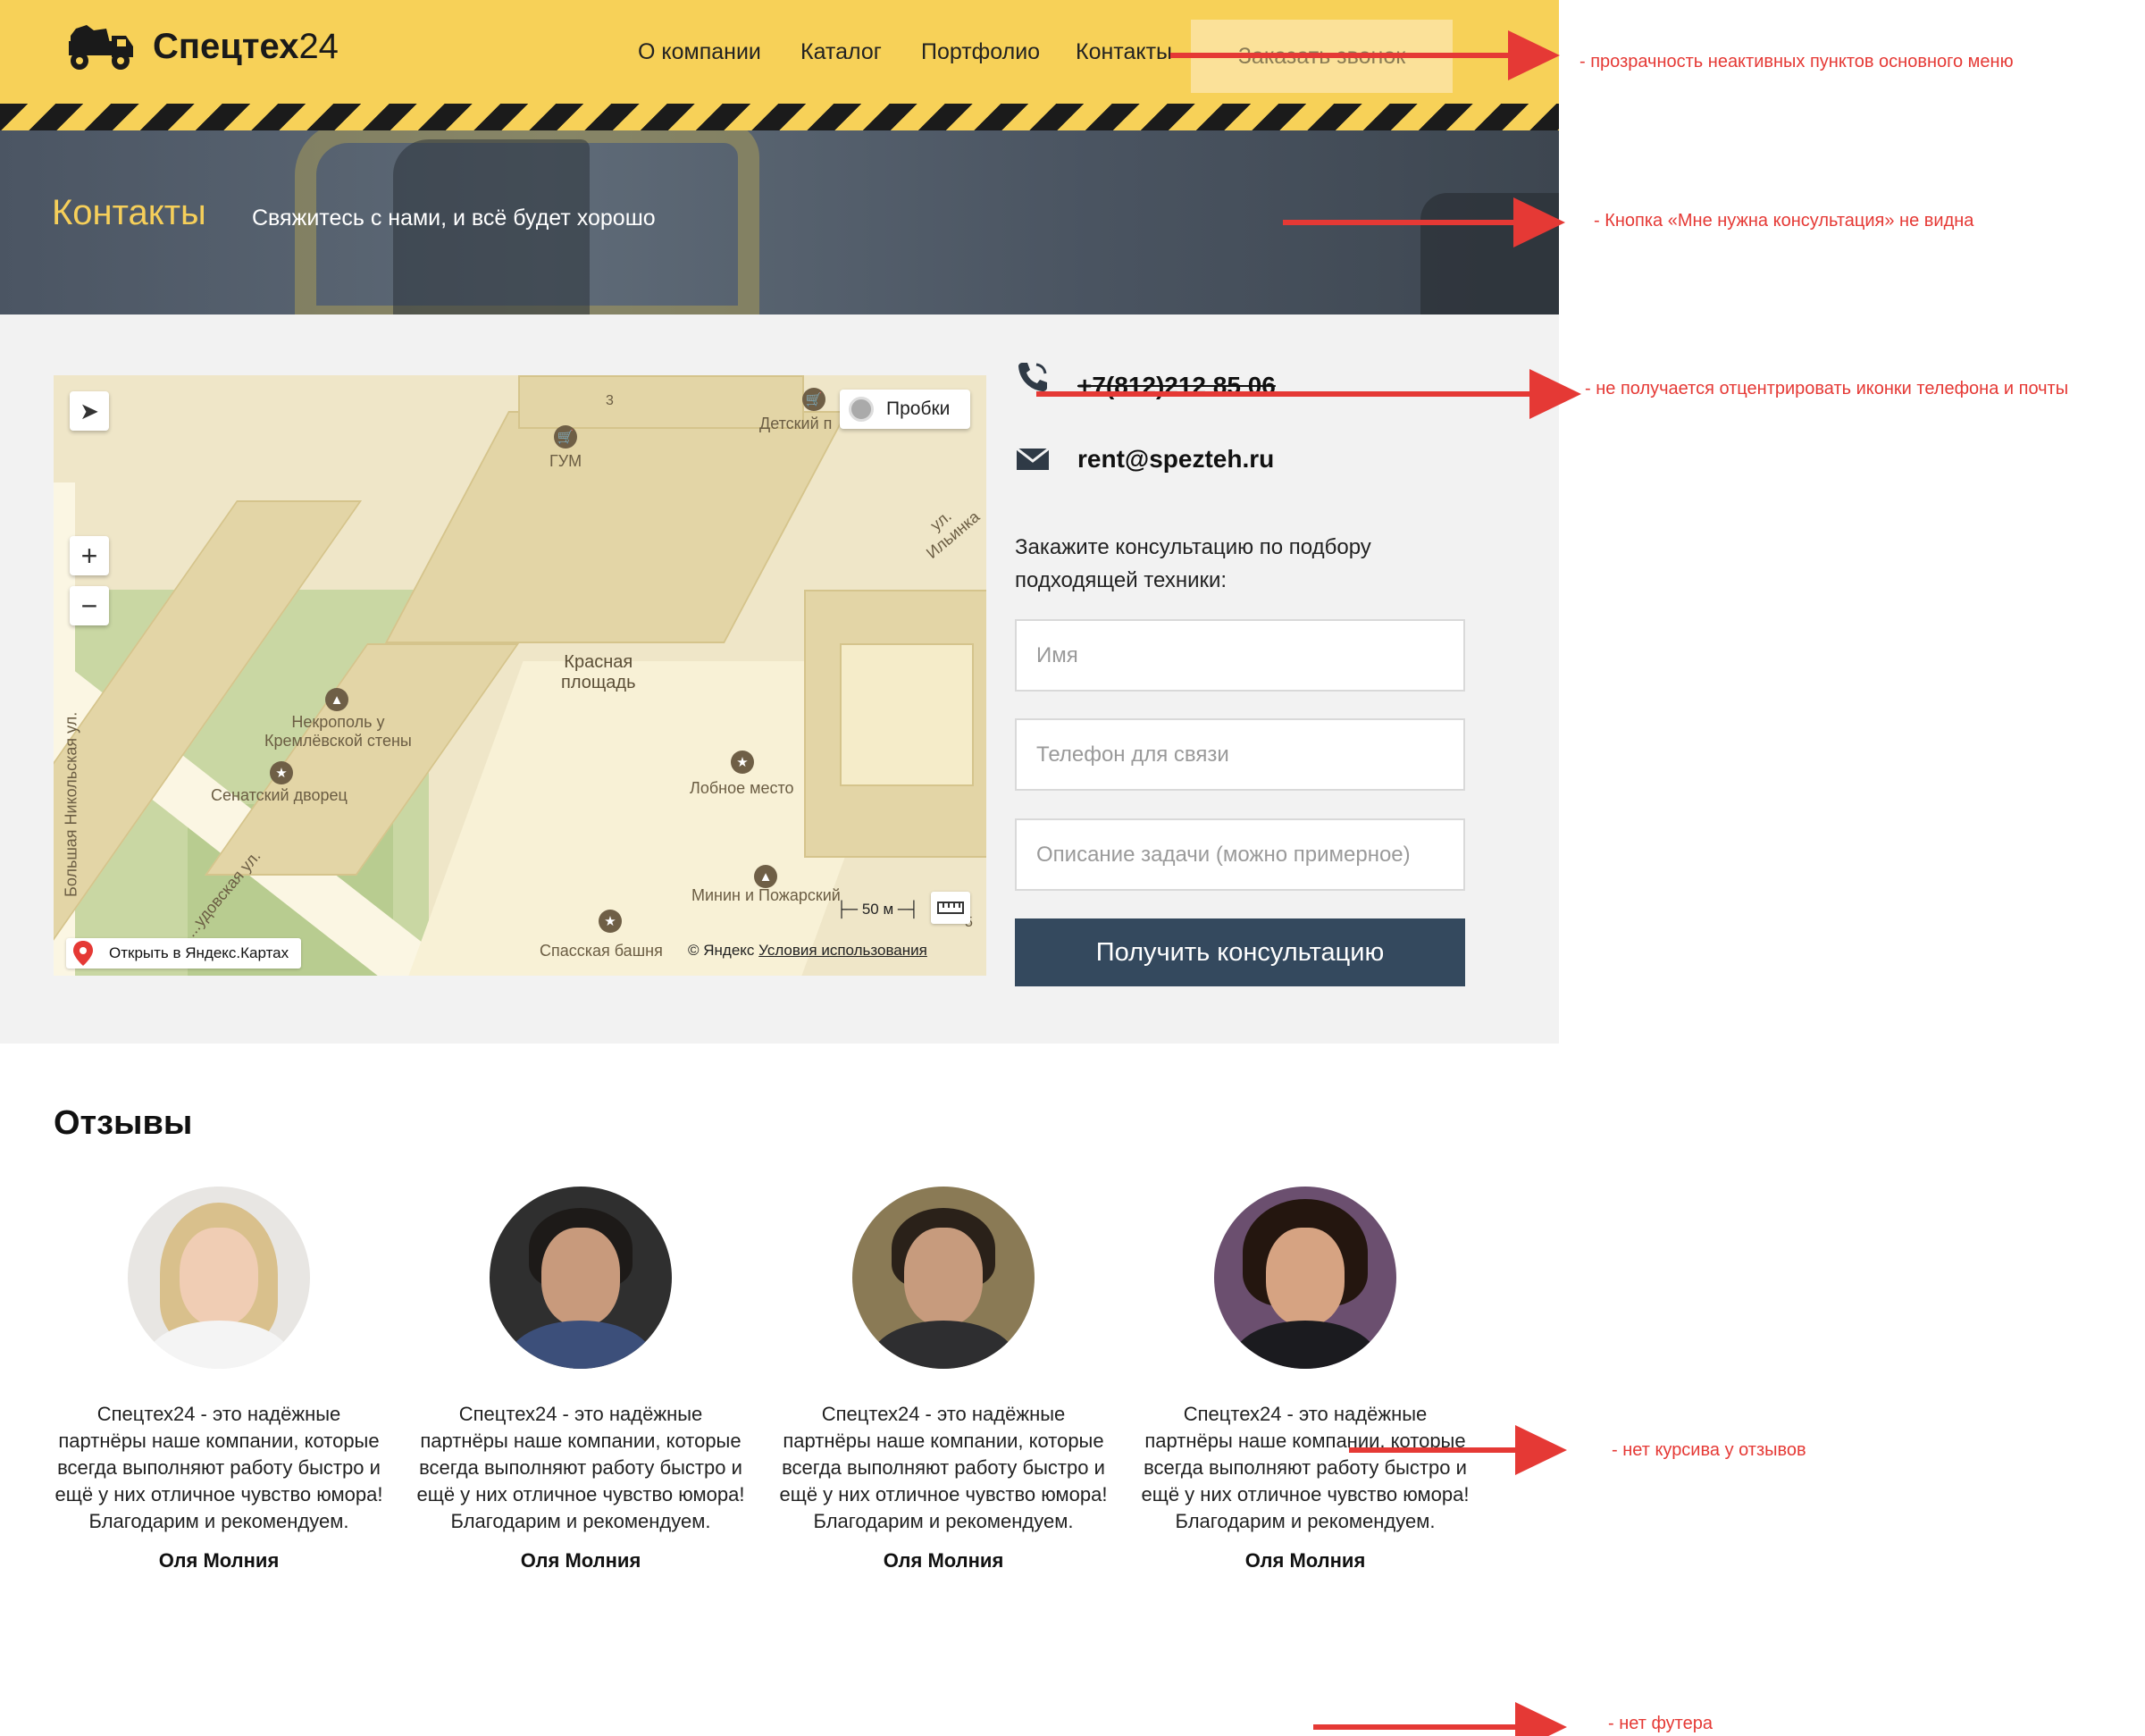  I want to click on ruler-button, so click(950, 908).